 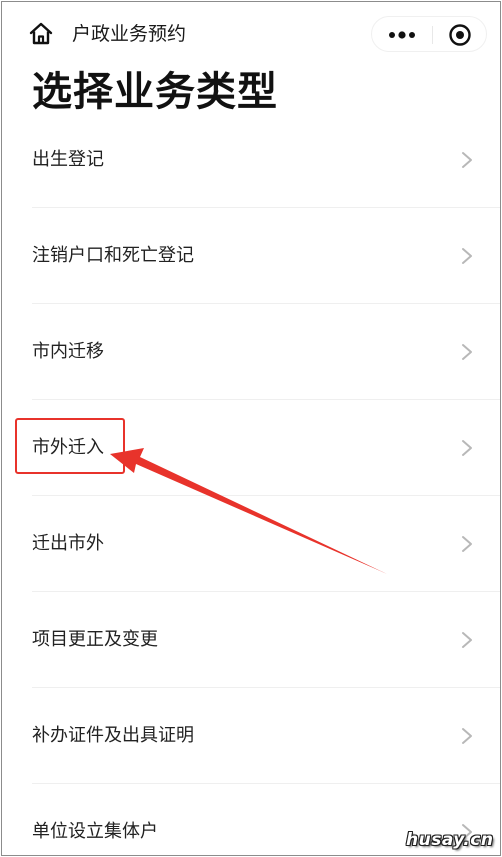 What do you see at coordinates (70, 446) in the screenshot?
I see `annotation-highlight-box` at bounding box center [70, 446].